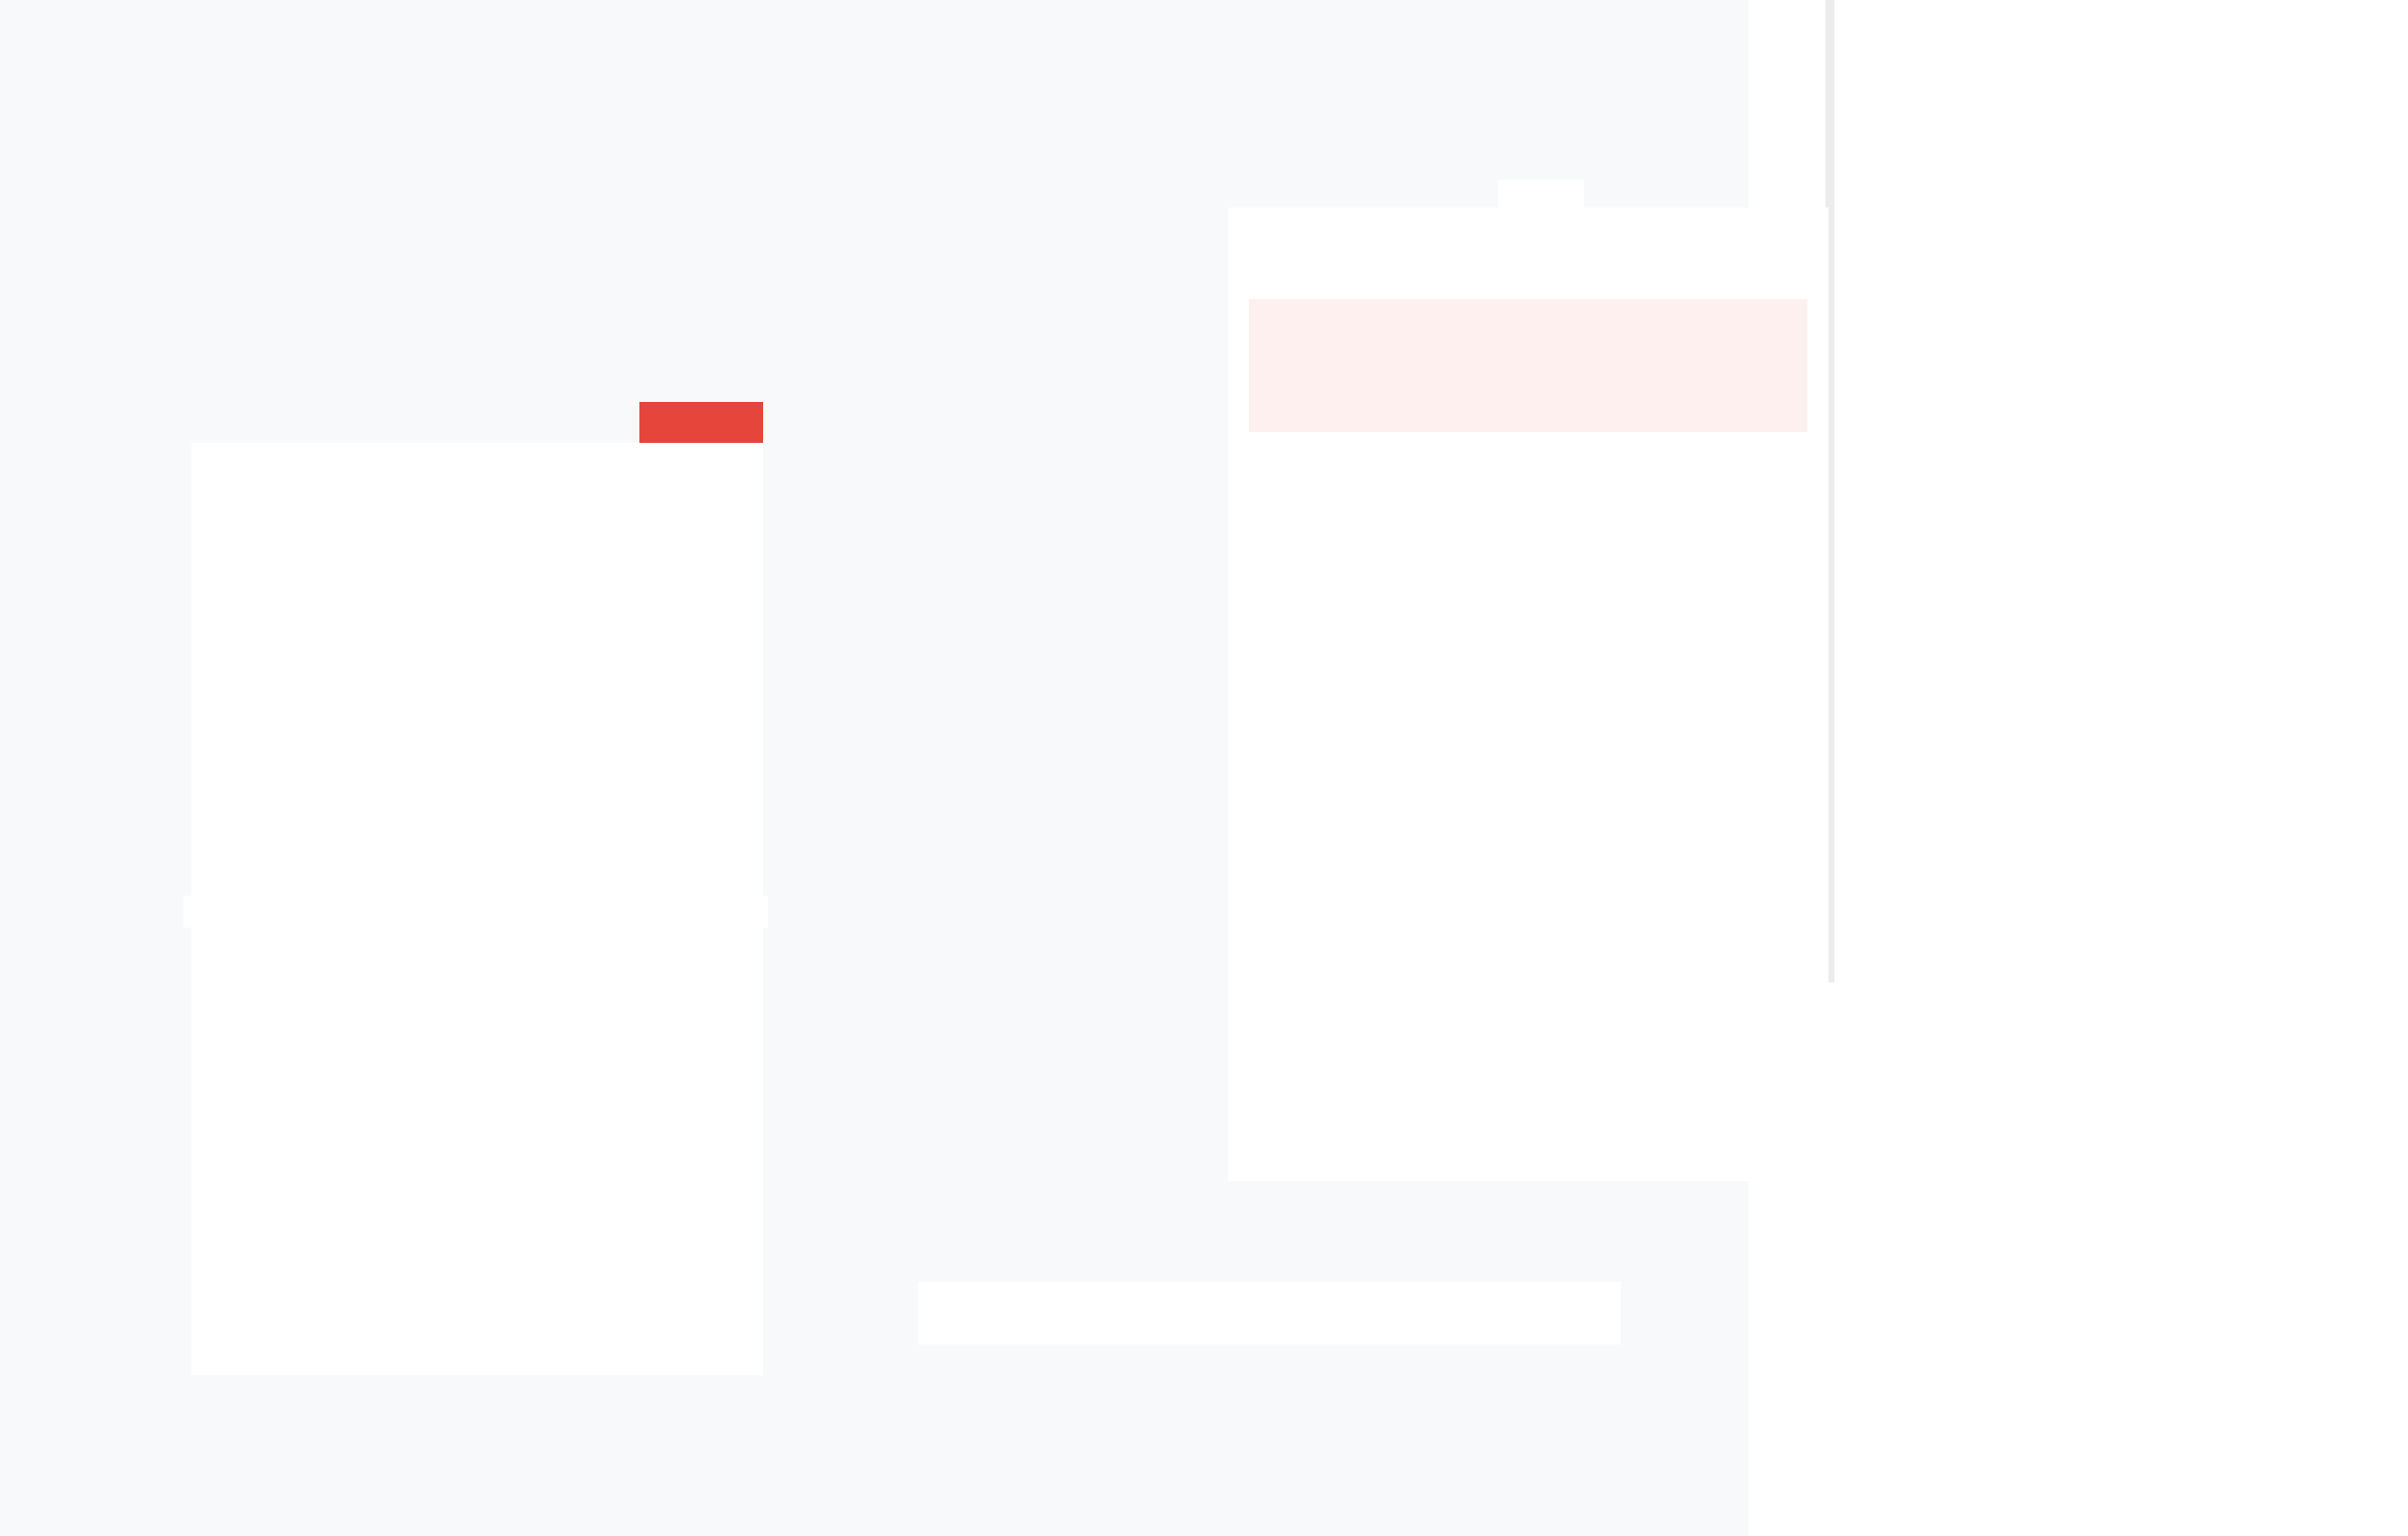  I want to click on tab-content, so click(1896, 39).